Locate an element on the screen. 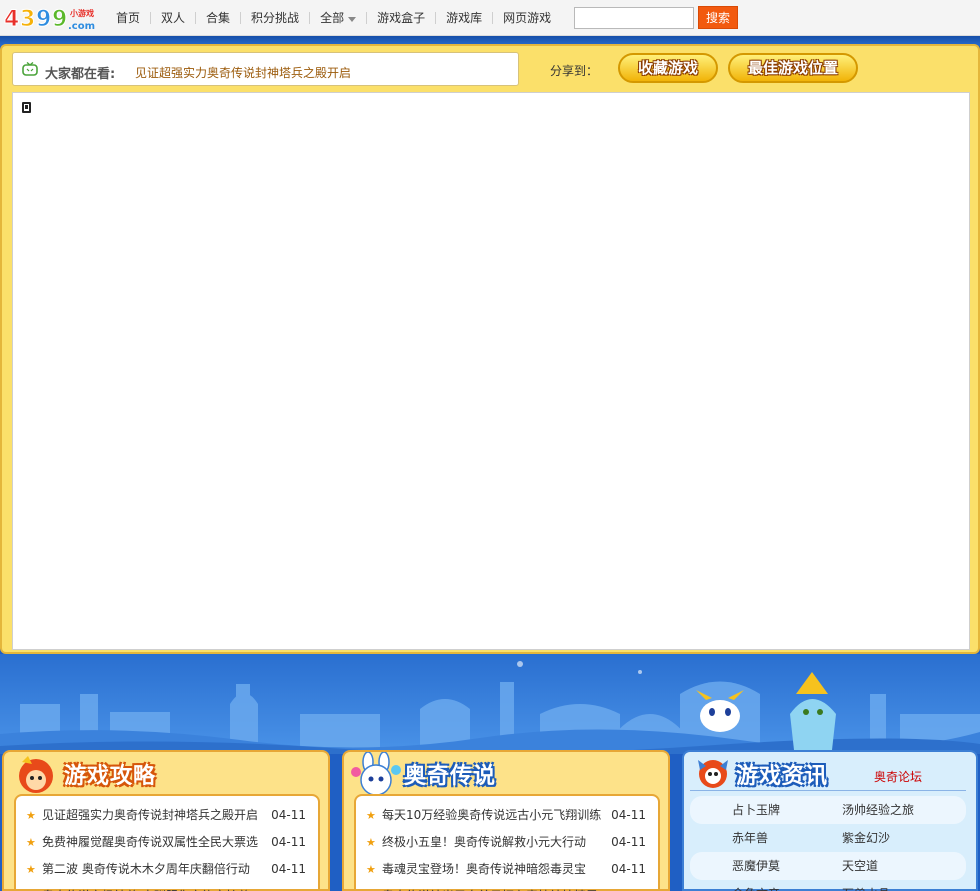 The image size is (980, 891). nav-two-player: 双人 is located at coordinates (174, 18).